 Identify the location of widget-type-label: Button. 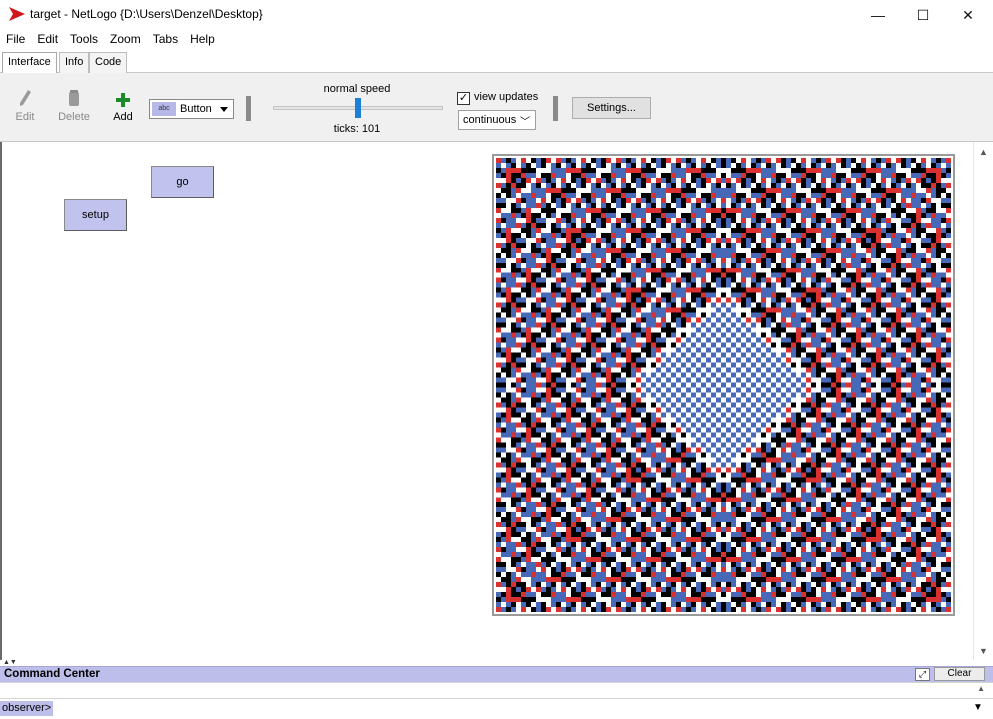
(196, 109).